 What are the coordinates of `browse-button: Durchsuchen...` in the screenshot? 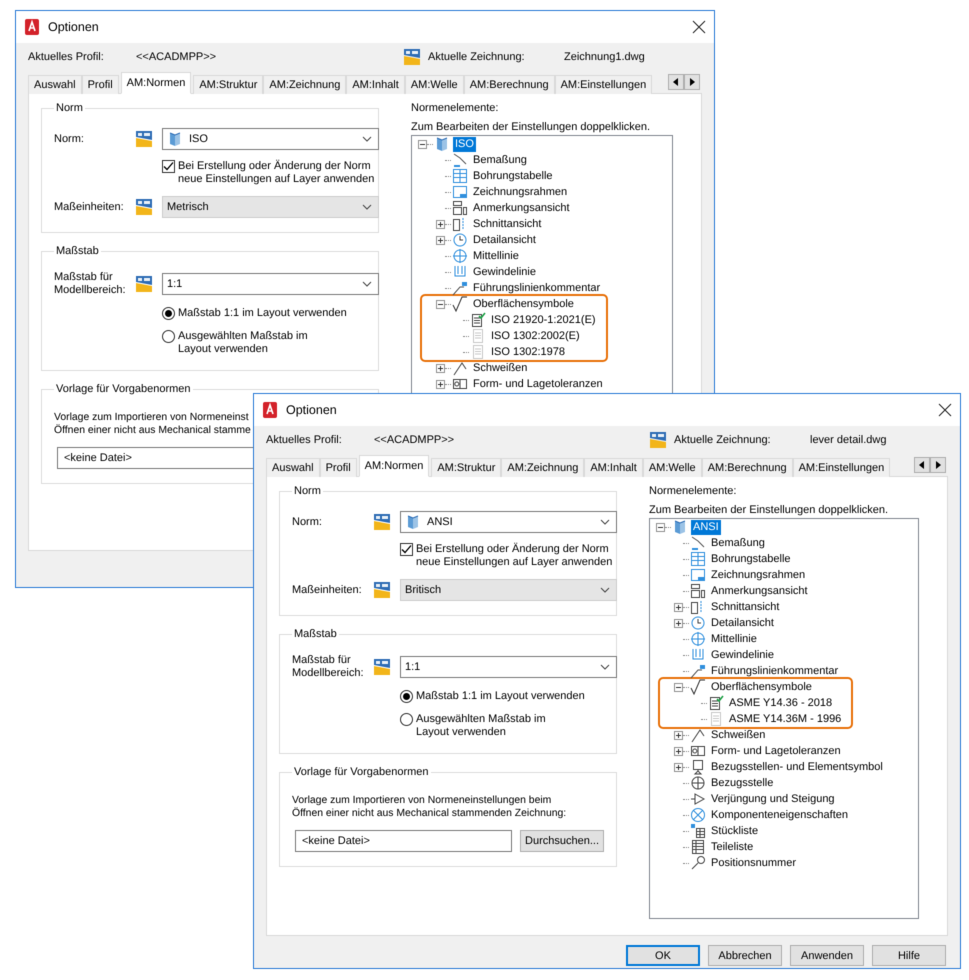 It's located at (562, 841).